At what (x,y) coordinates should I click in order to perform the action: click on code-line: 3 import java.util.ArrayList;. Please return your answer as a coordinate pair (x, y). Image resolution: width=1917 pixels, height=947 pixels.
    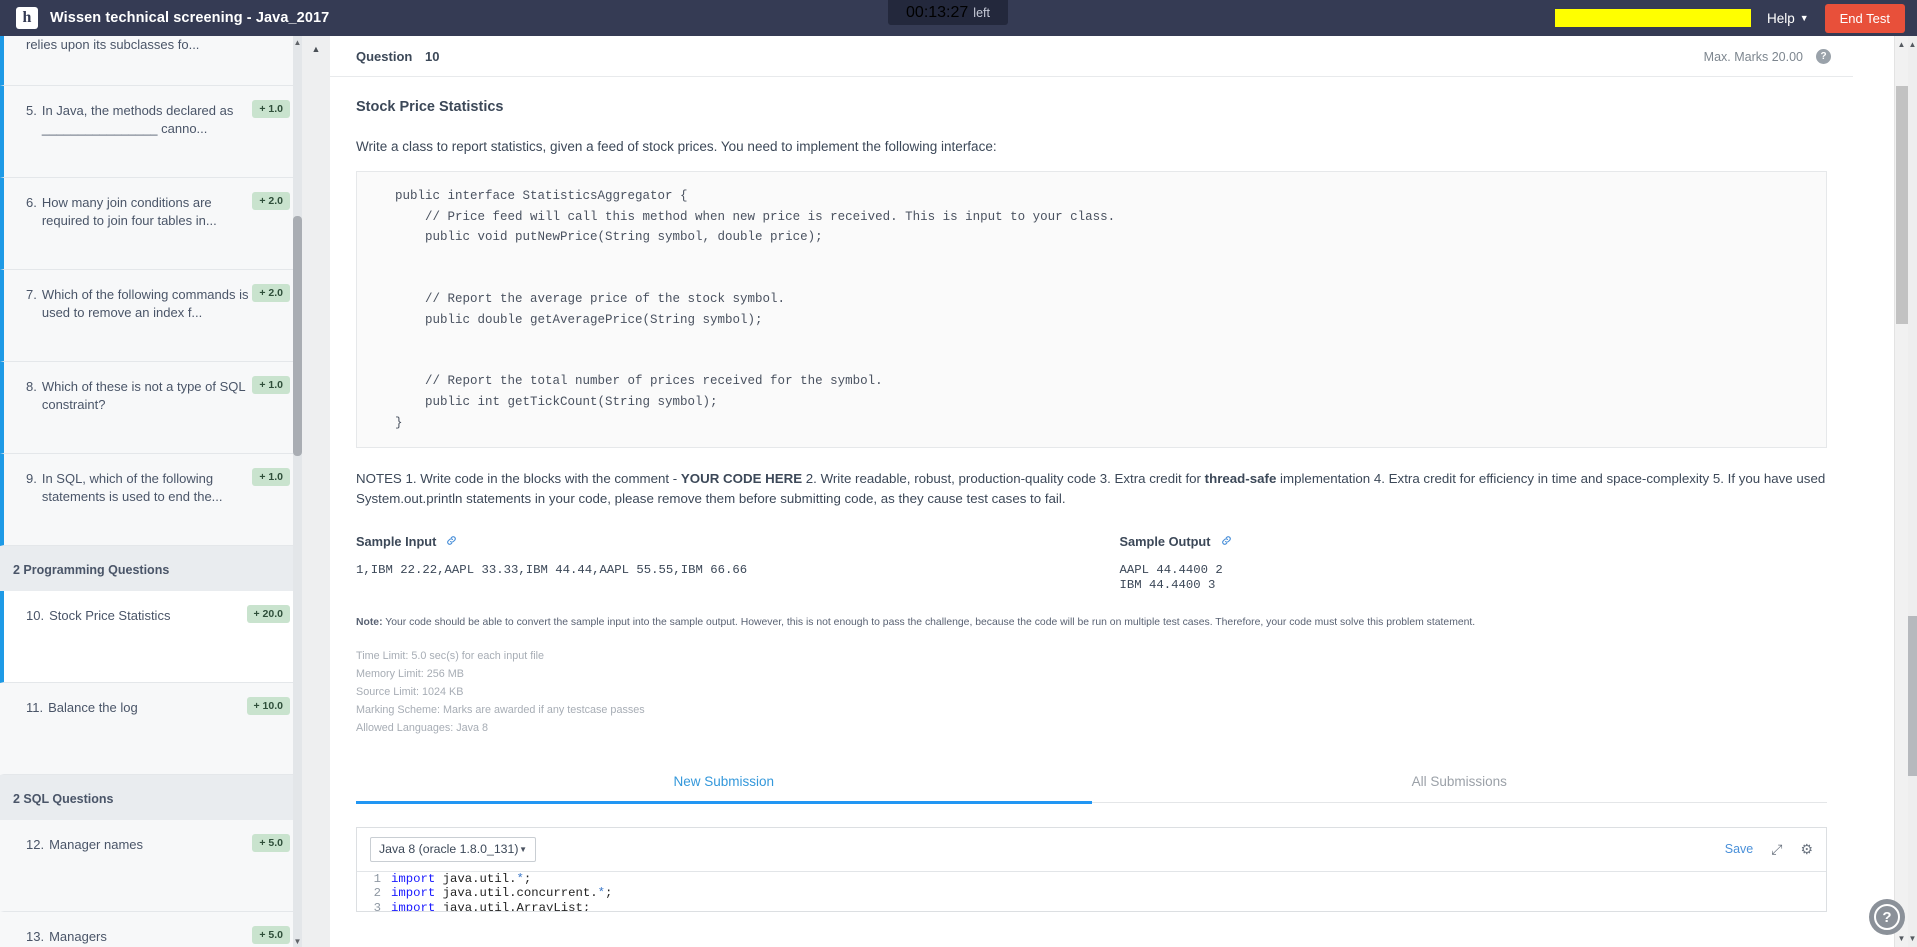
    Looking at the image, I should click on (1091, 906).